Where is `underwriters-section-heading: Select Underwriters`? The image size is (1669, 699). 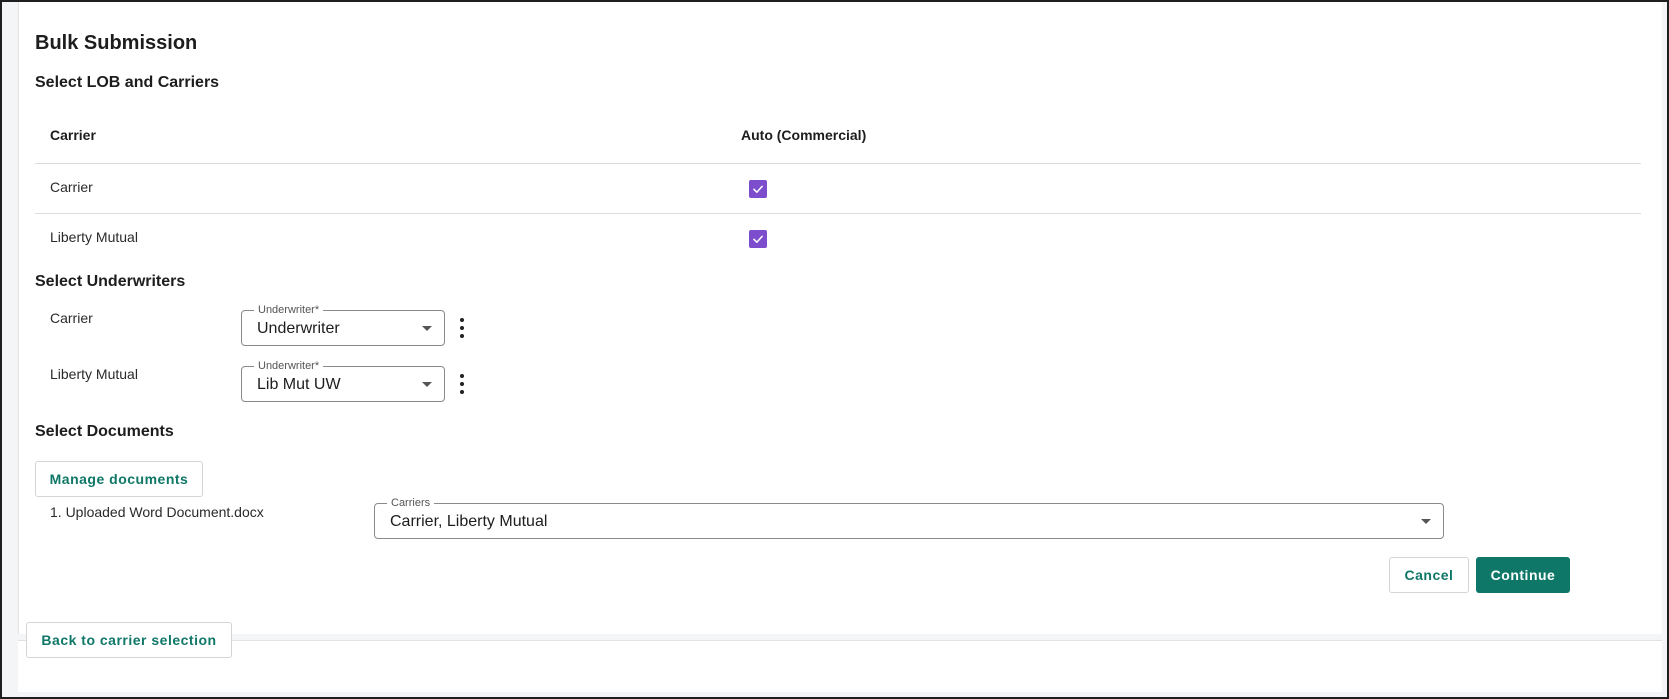 underwriters-section-heading: Select Underwriters is located at coordinates (110, 281).